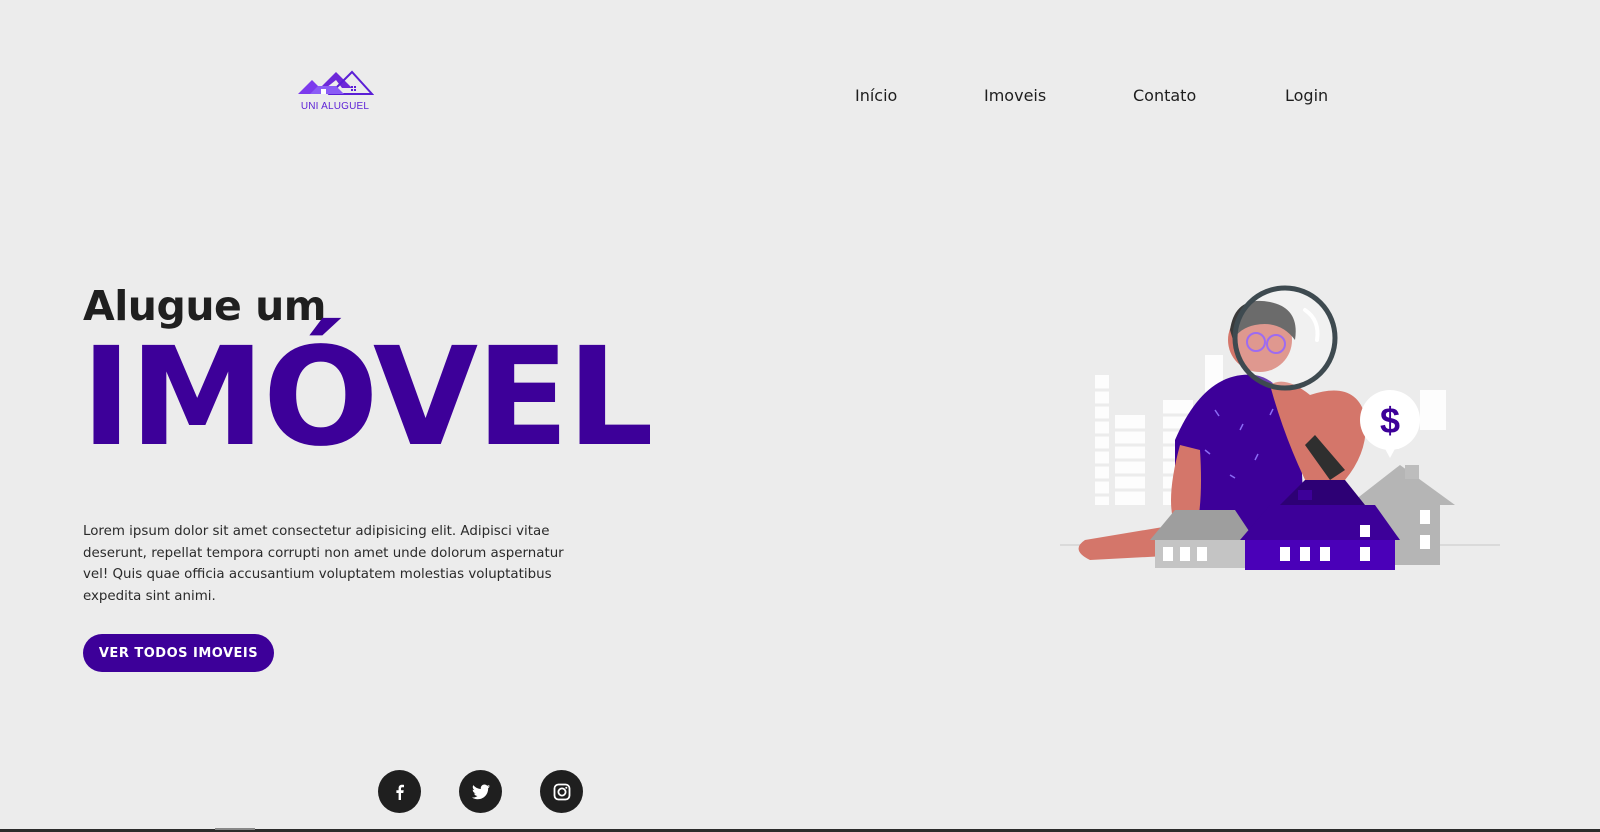 This screenshot has width=1600, height=832. I want to click on facebook-icon, so click(399, 792).